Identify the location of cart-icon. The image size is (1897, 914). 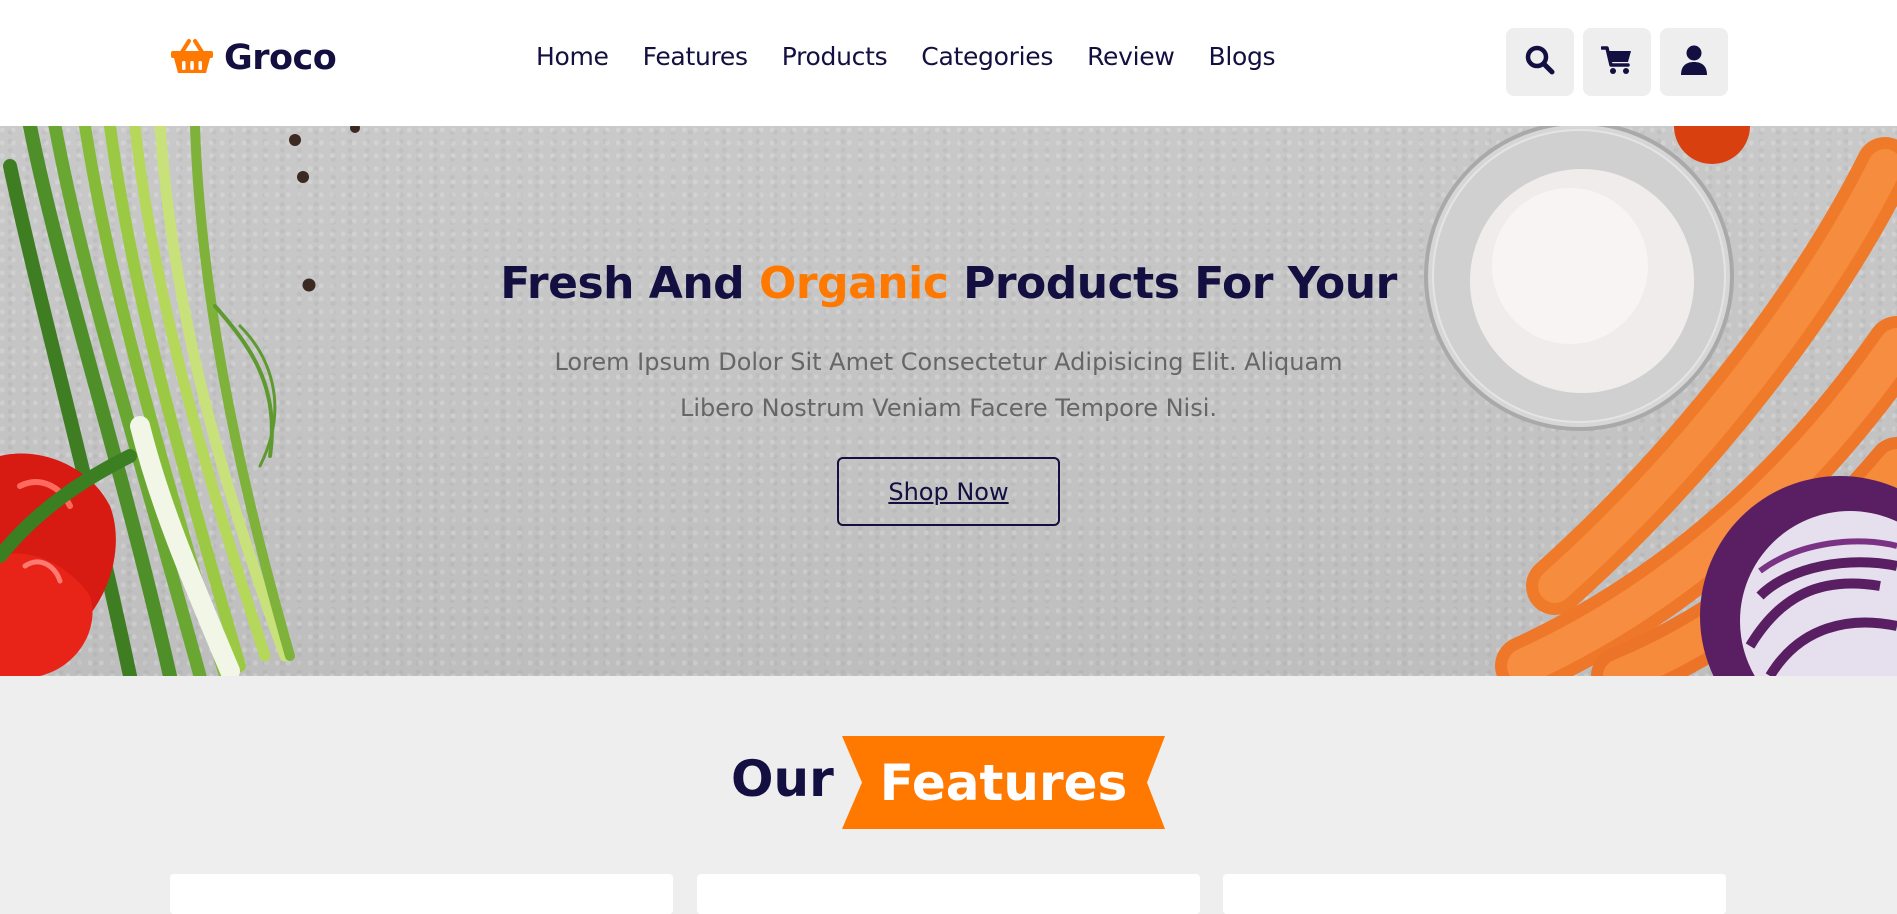
(1616, 62).